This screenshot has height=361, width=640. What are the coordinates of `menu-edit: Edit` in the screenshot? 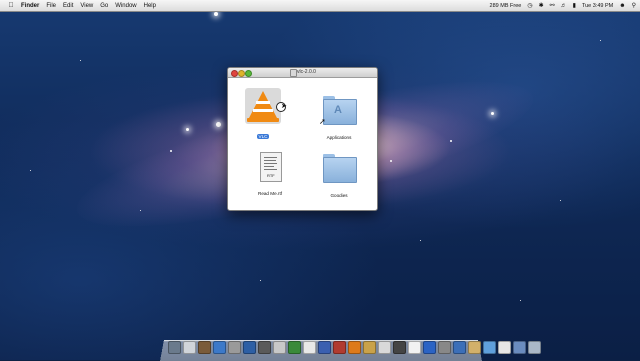 It's located at (68, 6).